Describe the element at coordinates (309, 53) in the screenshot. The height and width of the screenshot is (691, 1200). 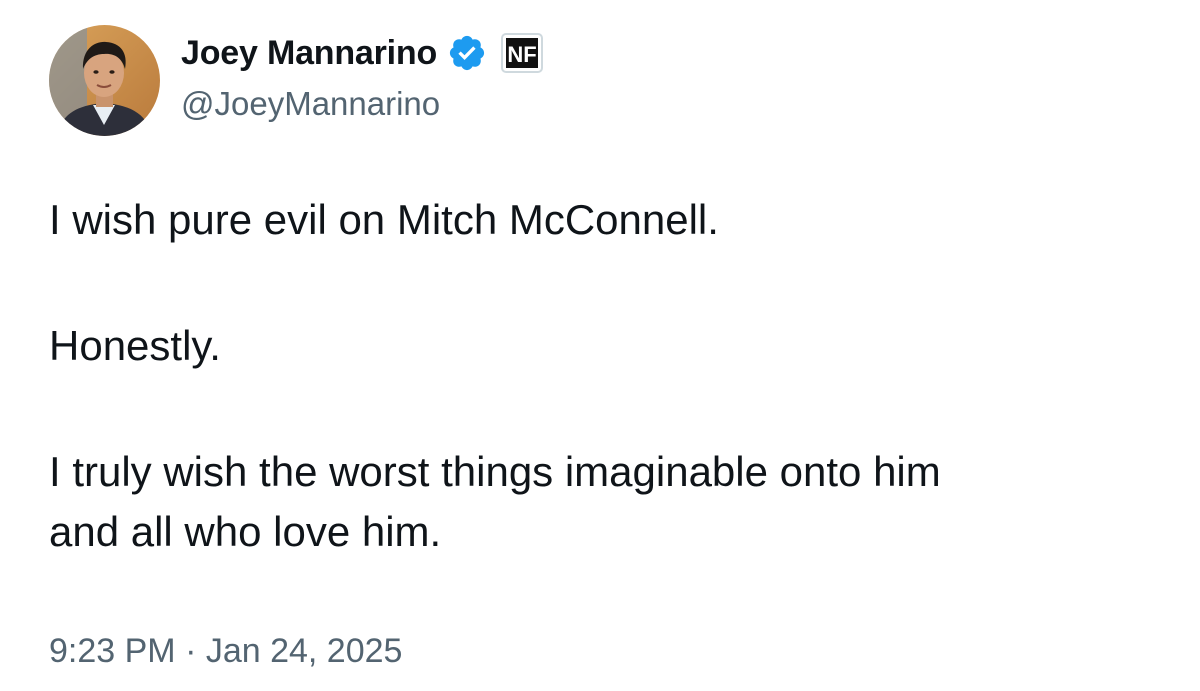
I see `author-display-name: Joey Mannarino` at that location.